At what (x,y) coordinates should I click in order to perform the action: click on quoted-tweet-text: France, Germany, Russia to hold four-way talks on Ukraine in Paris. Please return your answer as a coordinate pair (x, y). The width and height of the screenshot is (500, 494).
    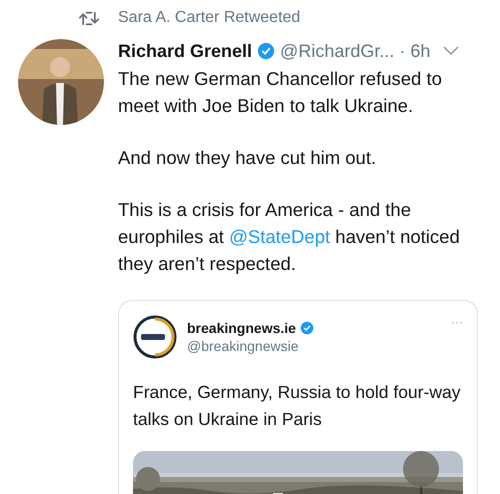
    Looking at the image, I should click on (297, 406).